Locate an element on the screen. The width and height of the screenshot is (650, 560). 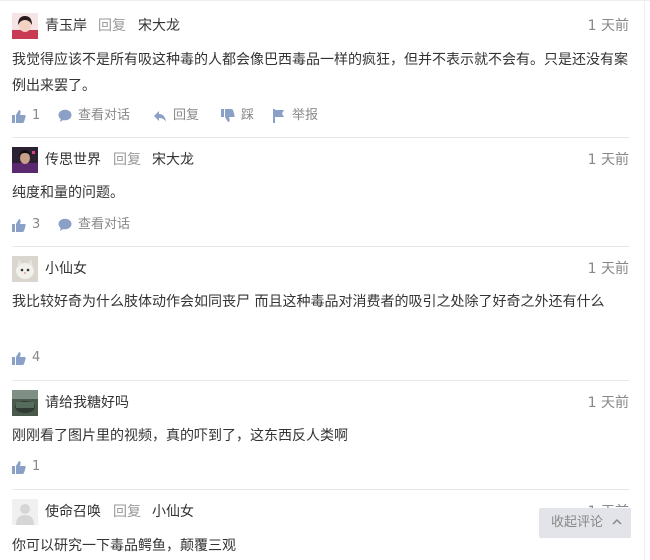
comment-header: 青玉岸 回复 宋大龙 1 天前 is located at coordinates (320, 26).